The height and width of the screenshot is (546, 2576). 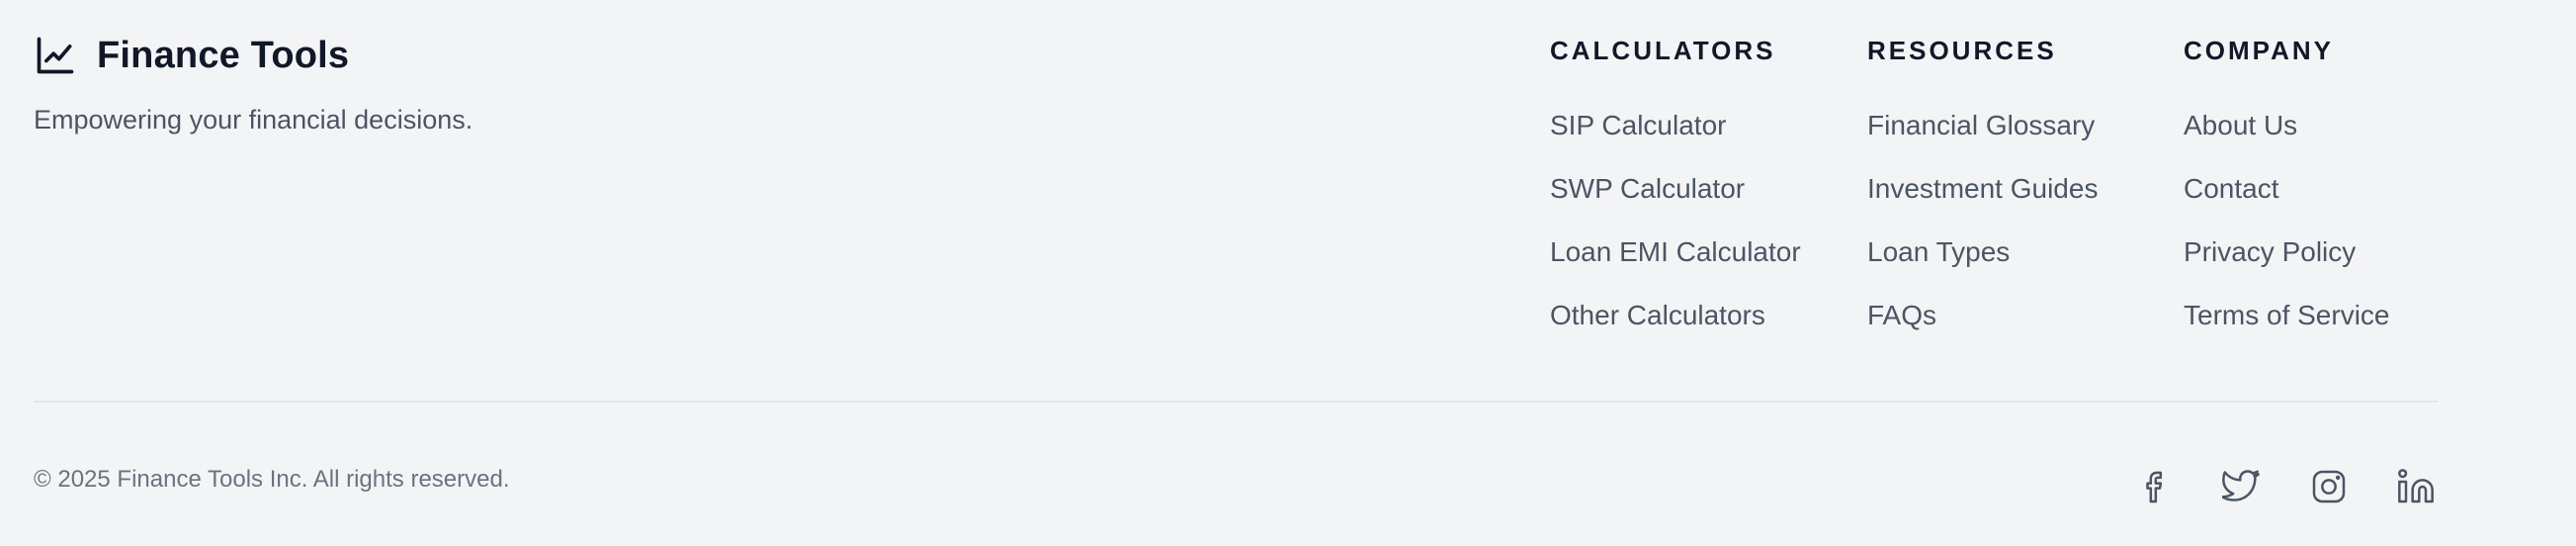 What do you see at coordinates (2329, 486) in the screenshot?
I see `instagram-icon` at bounding box center [2329, 486].